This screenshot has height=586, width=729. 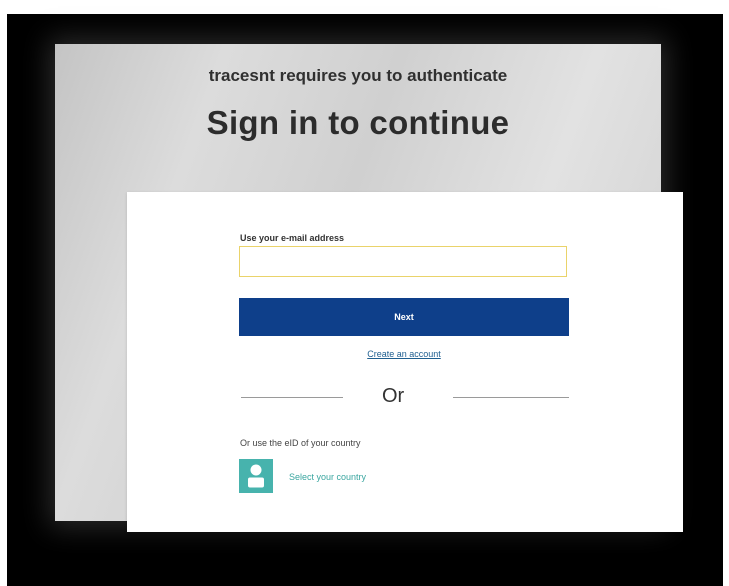 I want to click on email-label: Use your e-mail address, so click(x=292, y=238).